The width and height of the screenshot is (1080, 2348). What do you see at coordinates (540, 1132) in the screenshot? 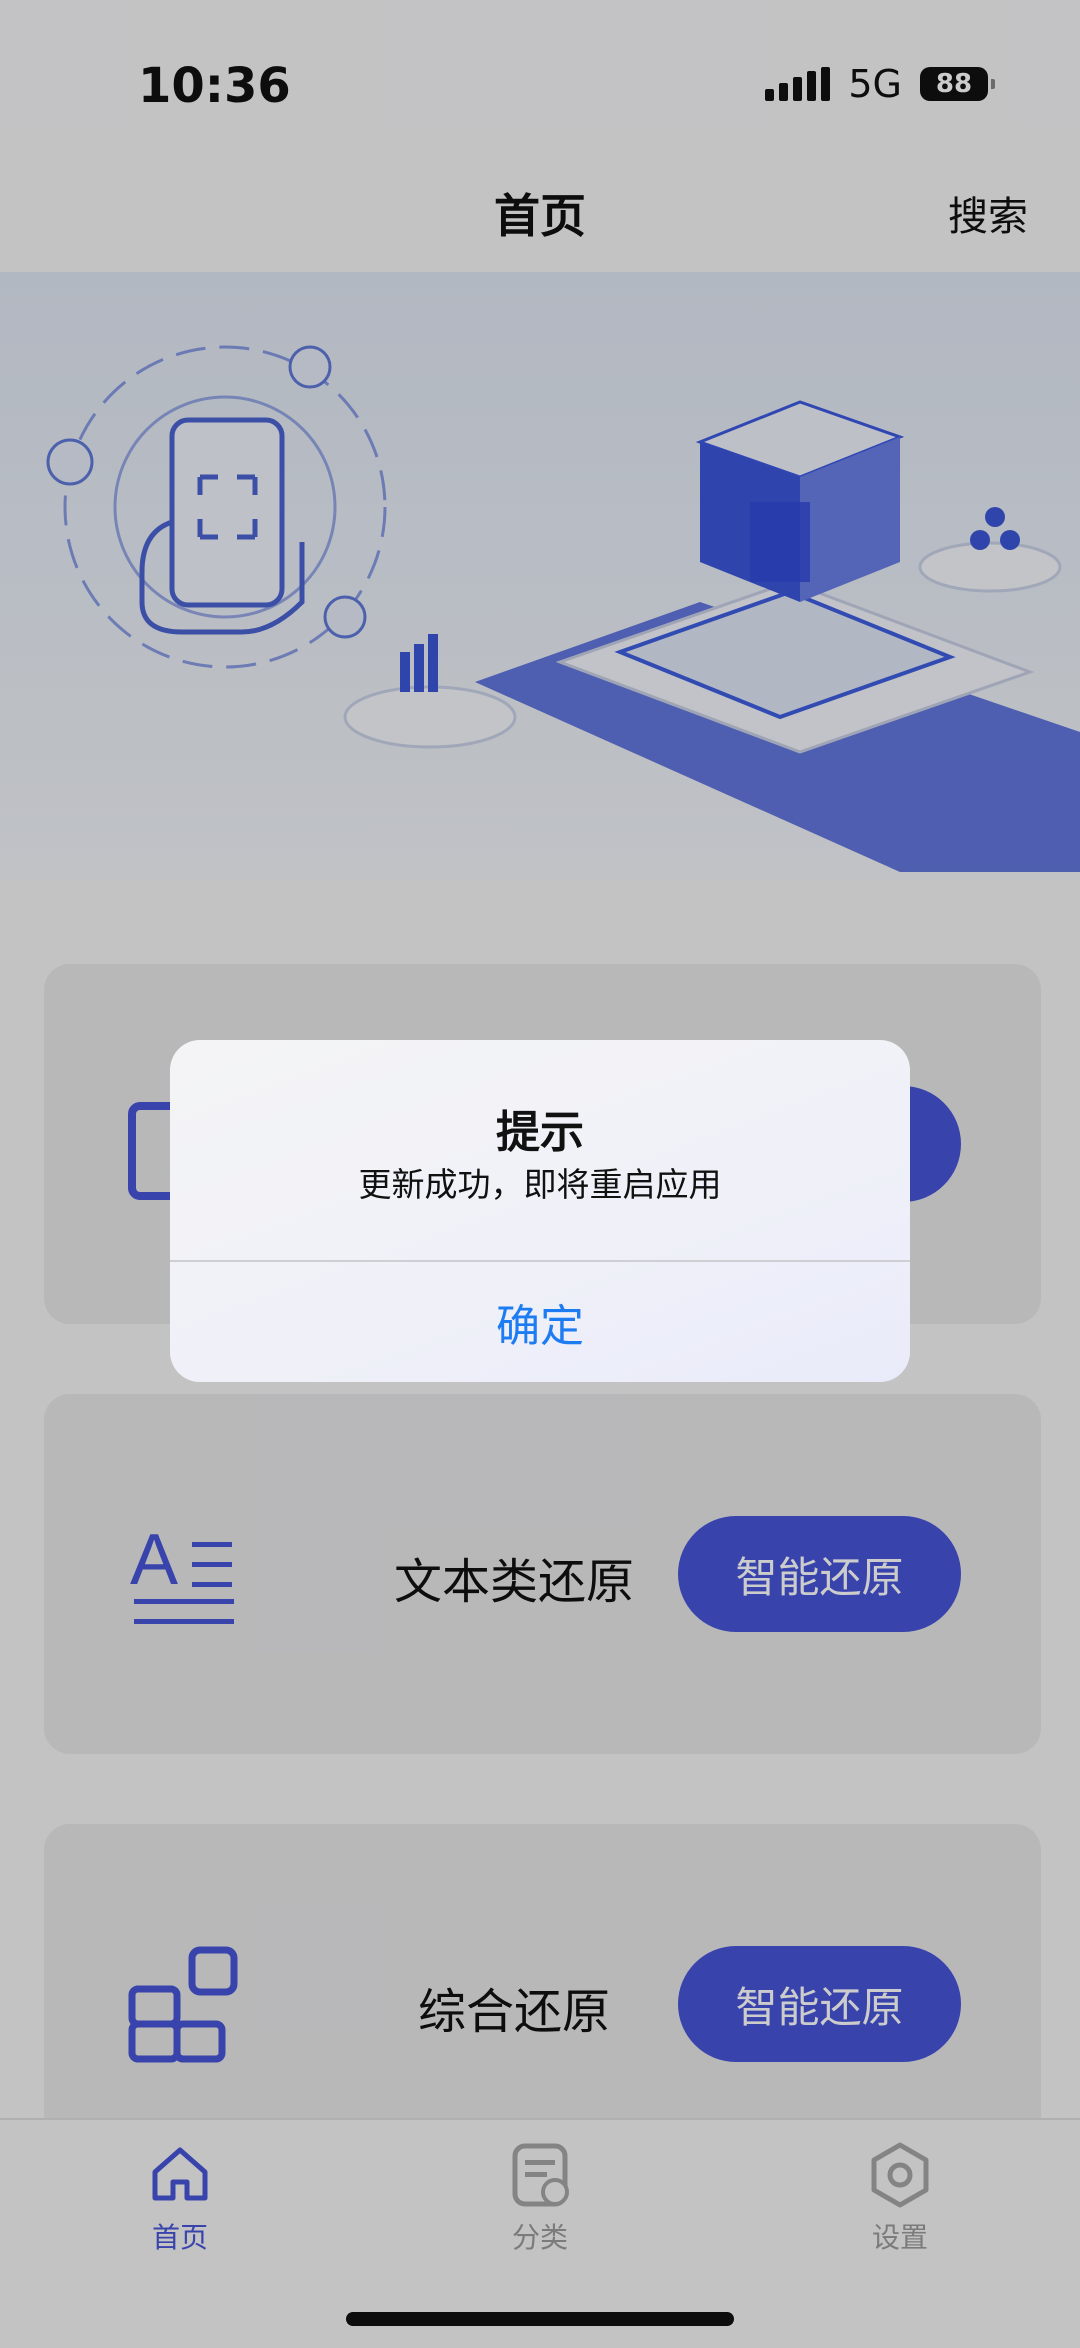
I see `dialog-title: 提示` at bounding box center [540, 1132].